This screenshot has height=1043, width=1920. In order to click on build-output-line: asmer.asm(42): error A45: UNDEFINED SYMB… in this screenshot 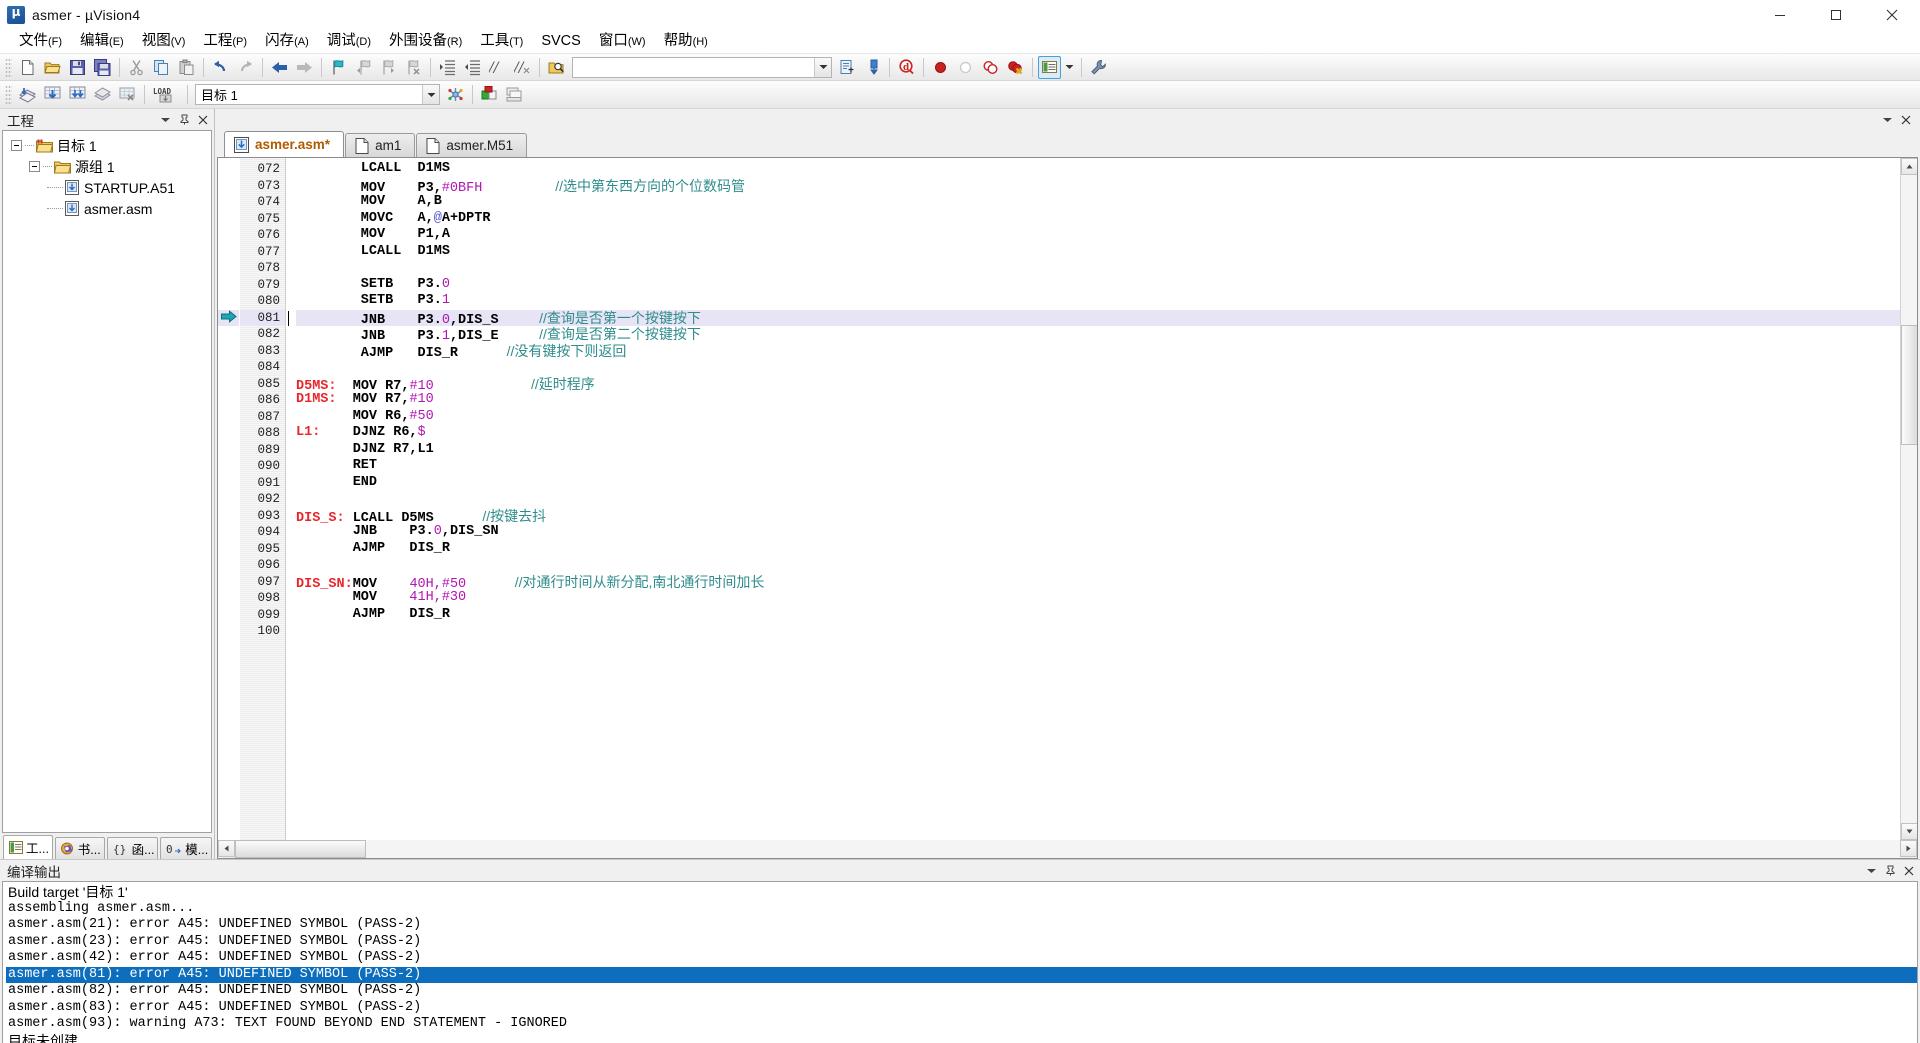, I will do `click(961, 958)`.